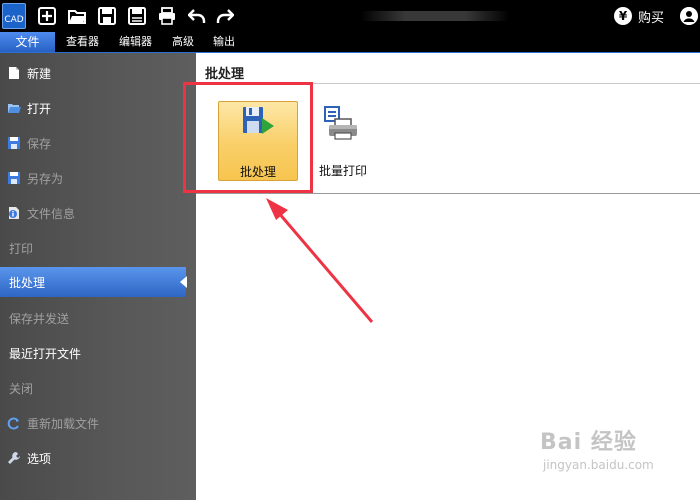 The image size is (700, 500). Describe the element at coordinates (225, 74) in the screenshot. I see `page-title: 批处理` at that location.